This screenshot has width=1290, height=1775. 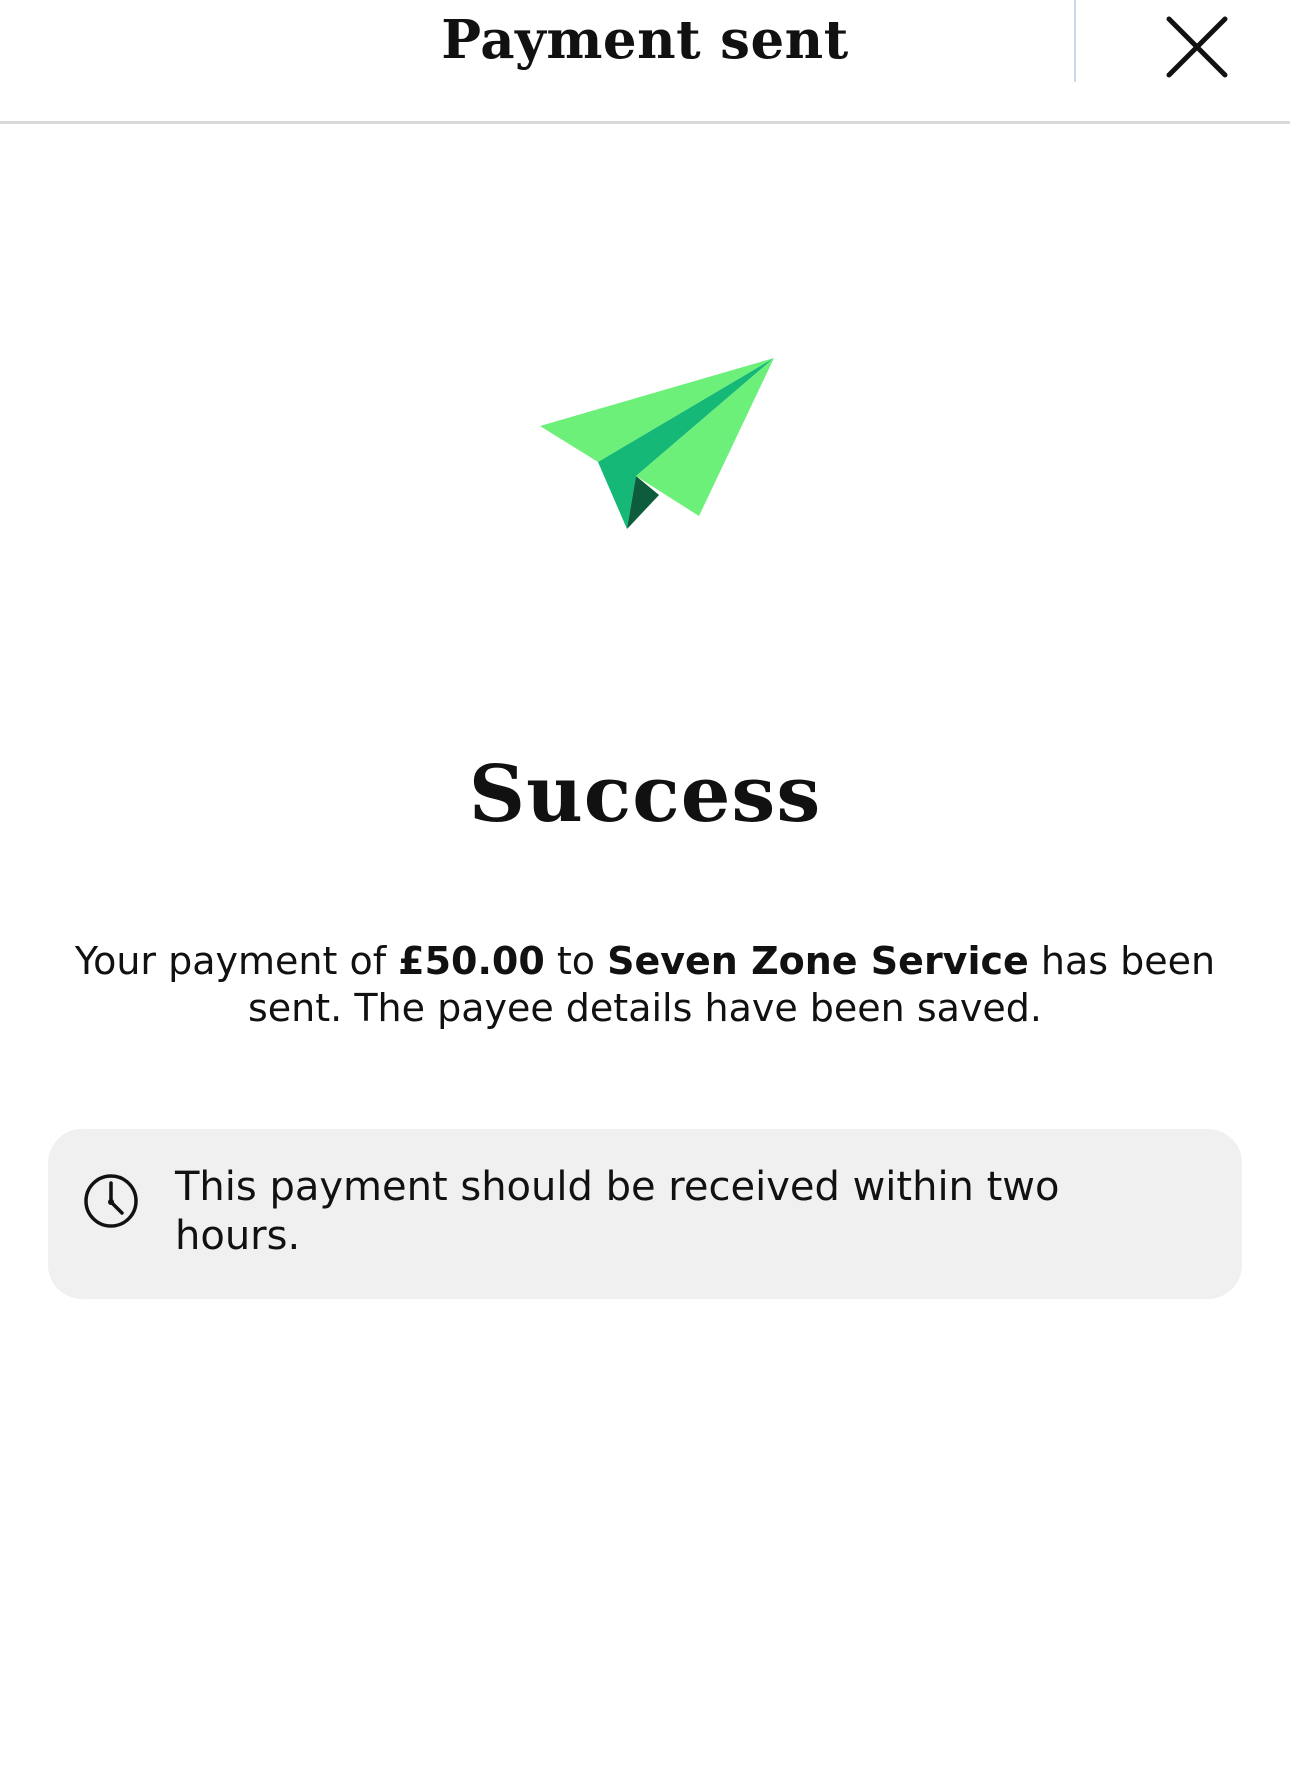 I want to click on close-button, so click(x=1197, y=47).